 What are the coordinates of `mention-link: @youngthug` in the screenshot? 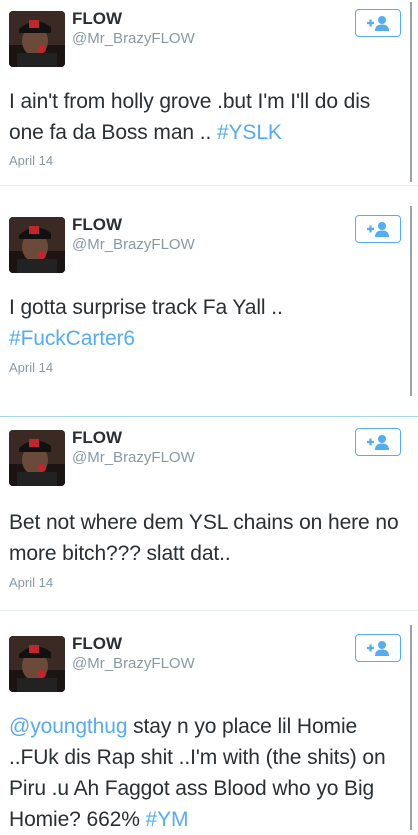 It's located at (68, 726).